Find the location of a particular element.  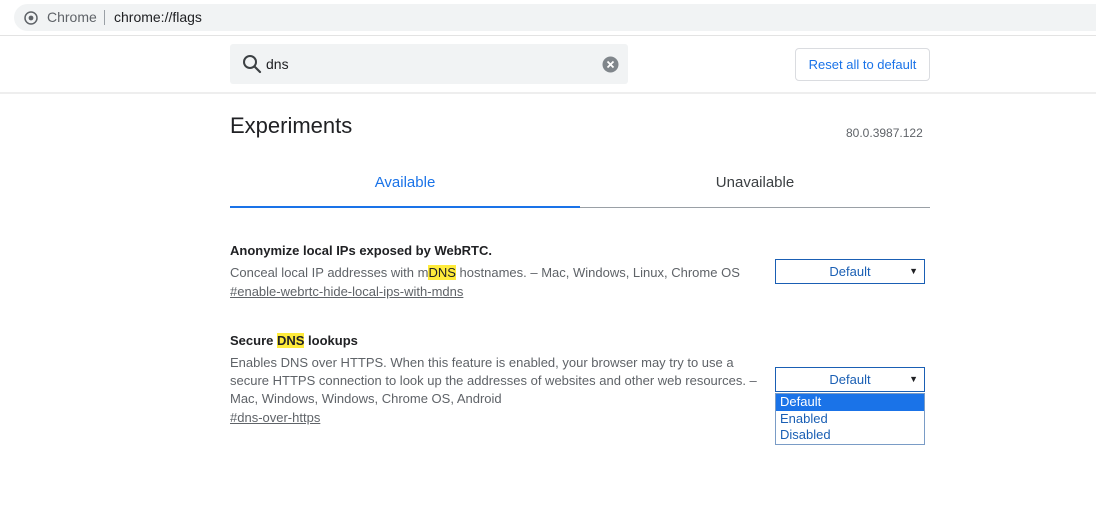

clear-search-icon is located at coordinates (610, 64).